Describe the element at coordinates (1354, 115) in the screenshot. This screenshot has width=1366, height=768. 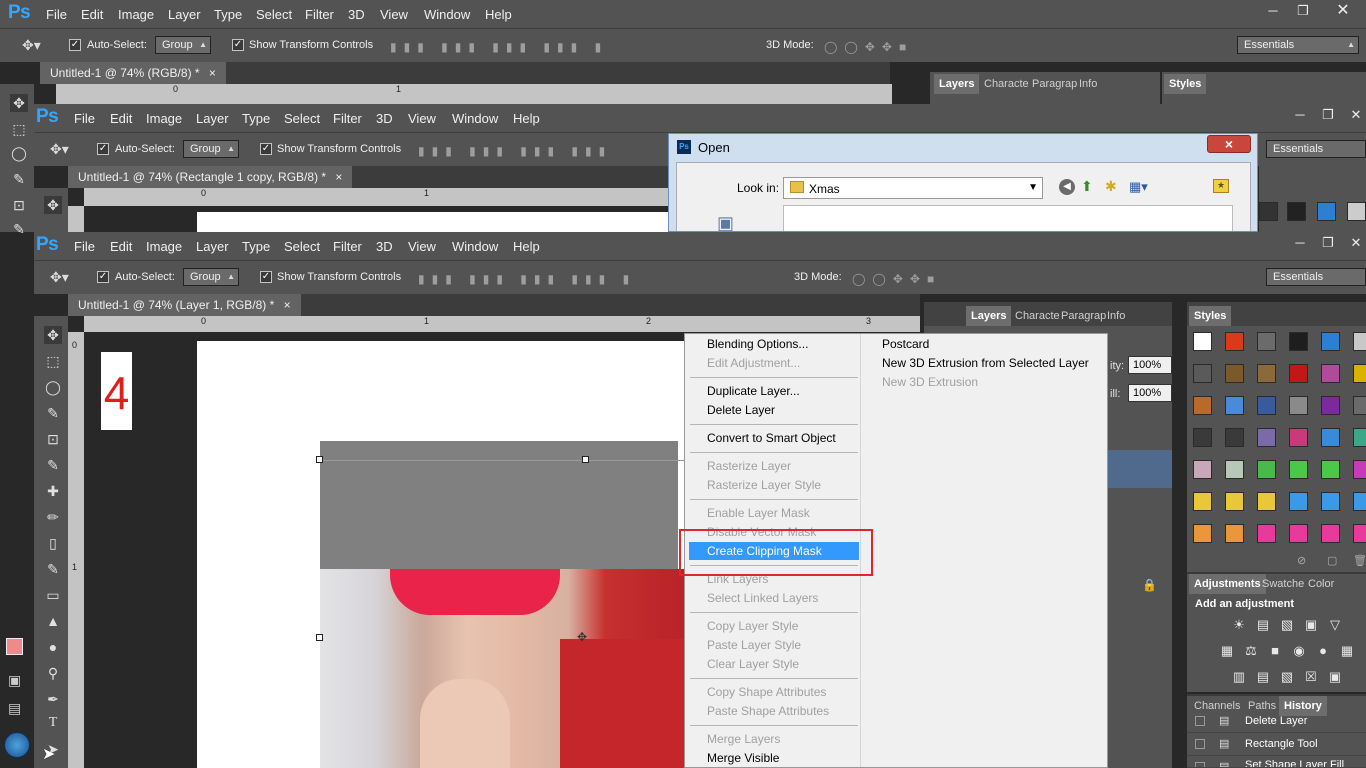
I see `close-icon: ✕` at that location.